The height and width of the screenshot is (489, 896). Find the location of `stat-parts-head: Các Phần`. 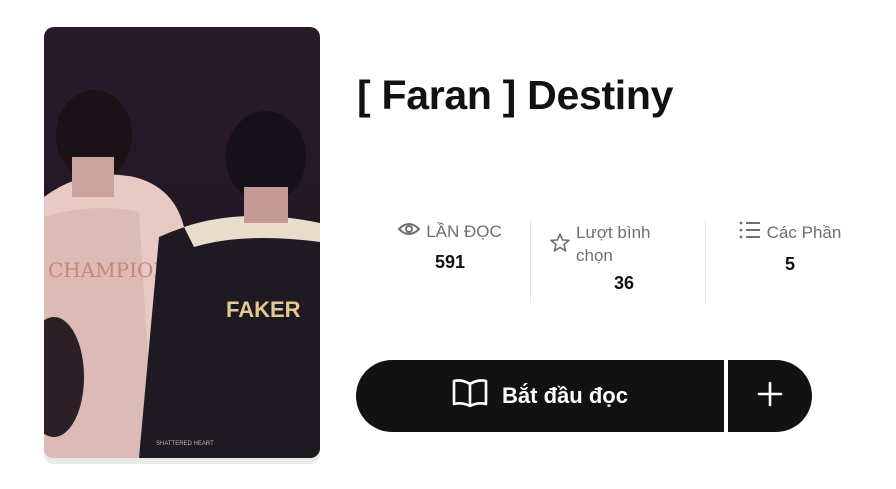

stat-parts-head: Các Phần is located at coordinates (790, 232).